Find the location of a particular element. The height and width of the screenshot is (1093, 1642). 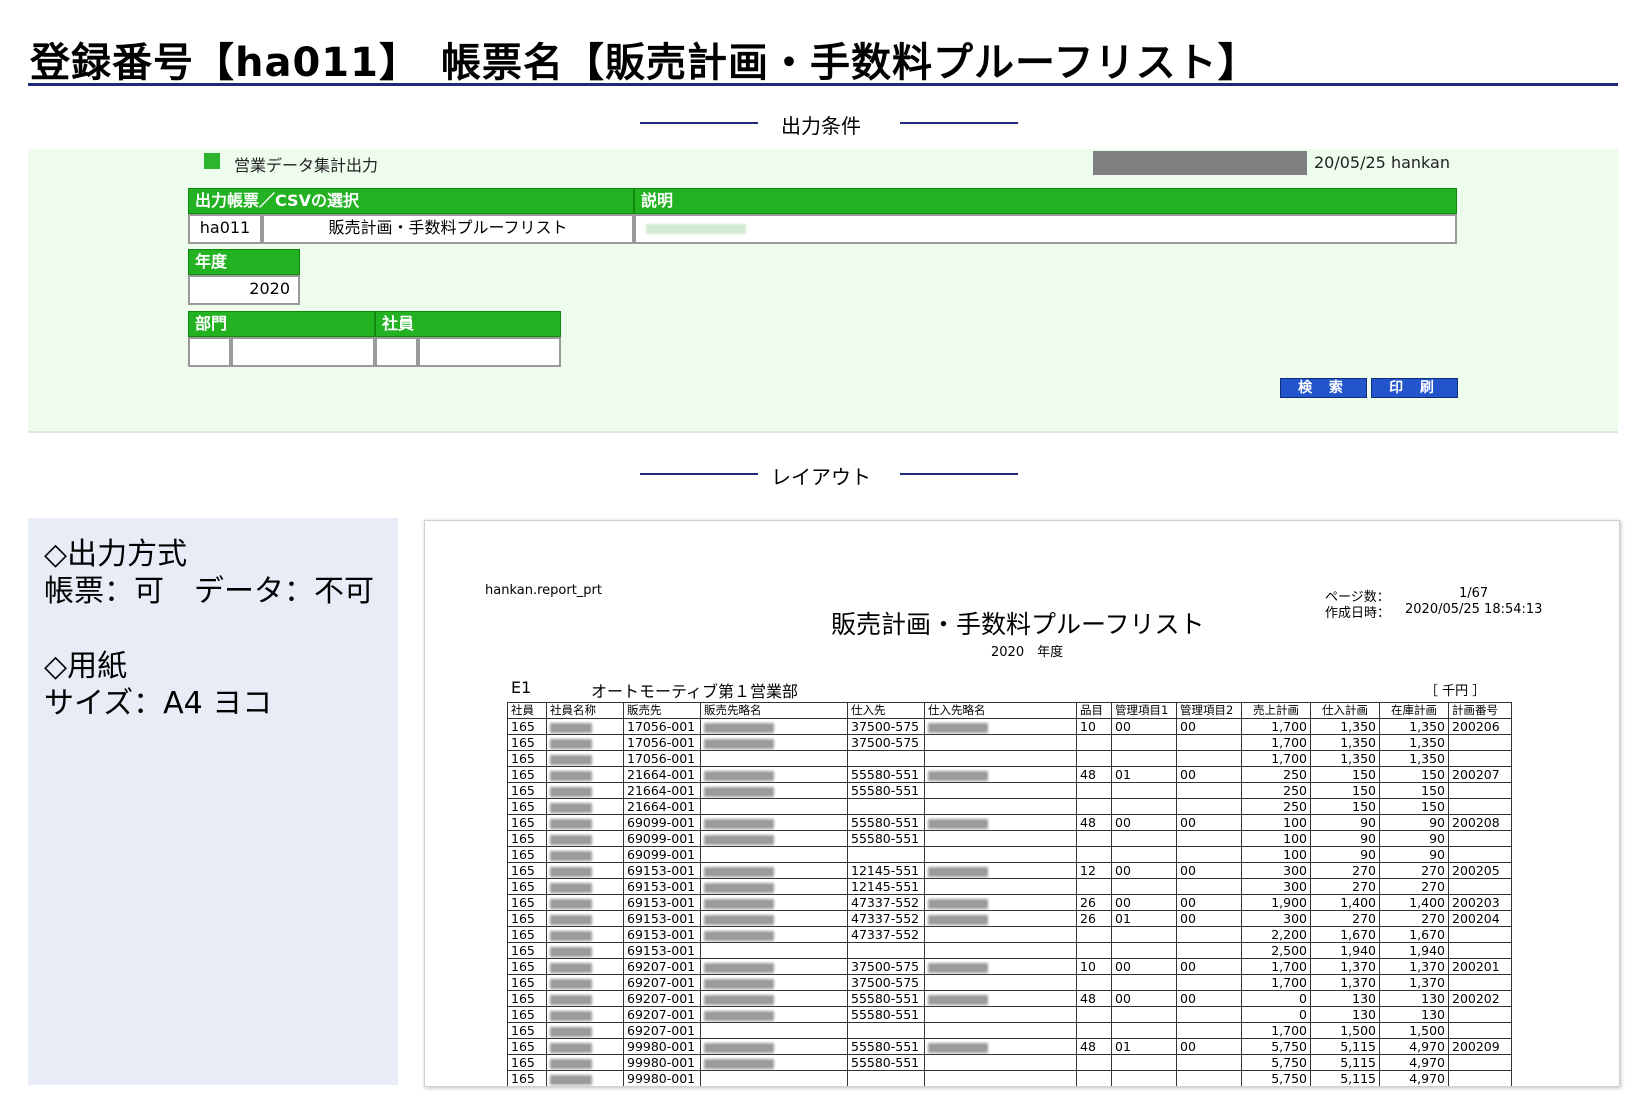

created-label: 作成日時： is located at coordinates (1358, 613).